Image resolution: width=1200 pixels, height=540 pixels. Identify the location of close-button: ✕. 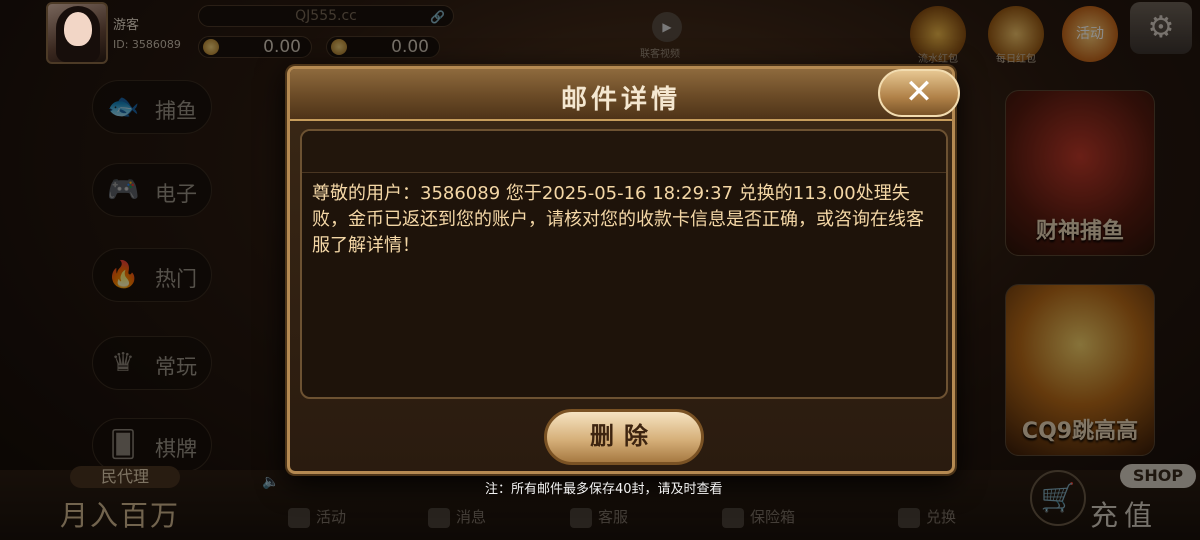
(919, 93).